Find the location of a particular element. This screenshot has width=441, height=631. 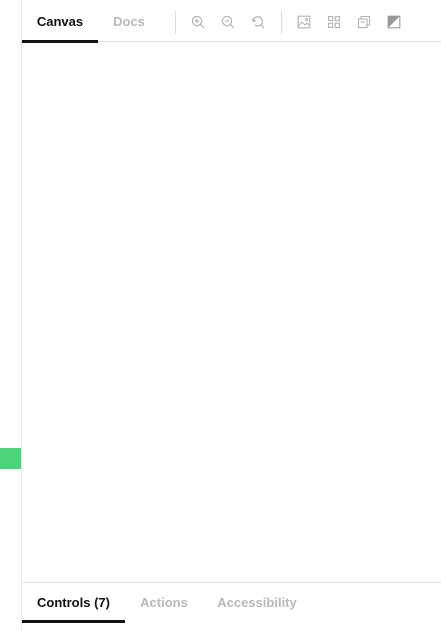

preview-toolbar: Canvas Docs is located at coordinates (231, 21).